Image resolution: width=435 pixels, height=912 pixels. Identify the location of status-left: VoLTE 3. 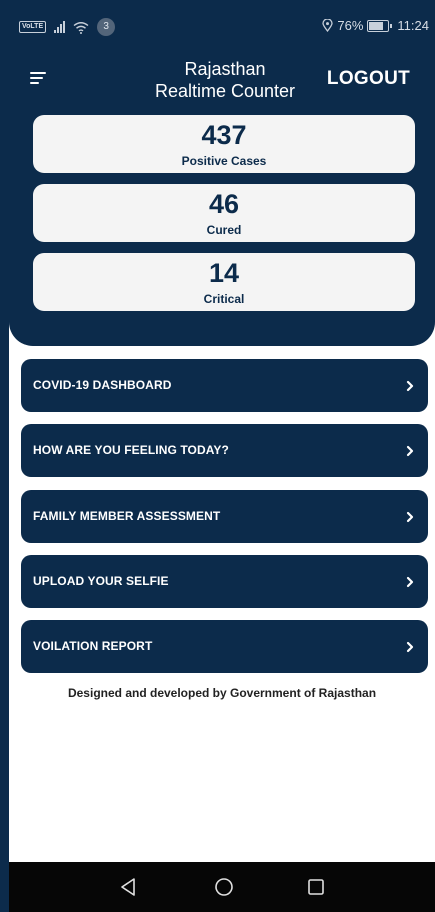
(67, 27).